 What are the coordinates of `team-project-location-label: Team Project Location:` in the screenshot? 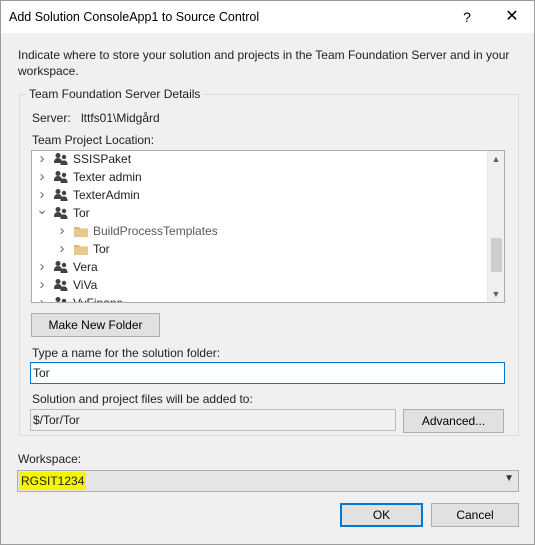 It's located at (93, 140).